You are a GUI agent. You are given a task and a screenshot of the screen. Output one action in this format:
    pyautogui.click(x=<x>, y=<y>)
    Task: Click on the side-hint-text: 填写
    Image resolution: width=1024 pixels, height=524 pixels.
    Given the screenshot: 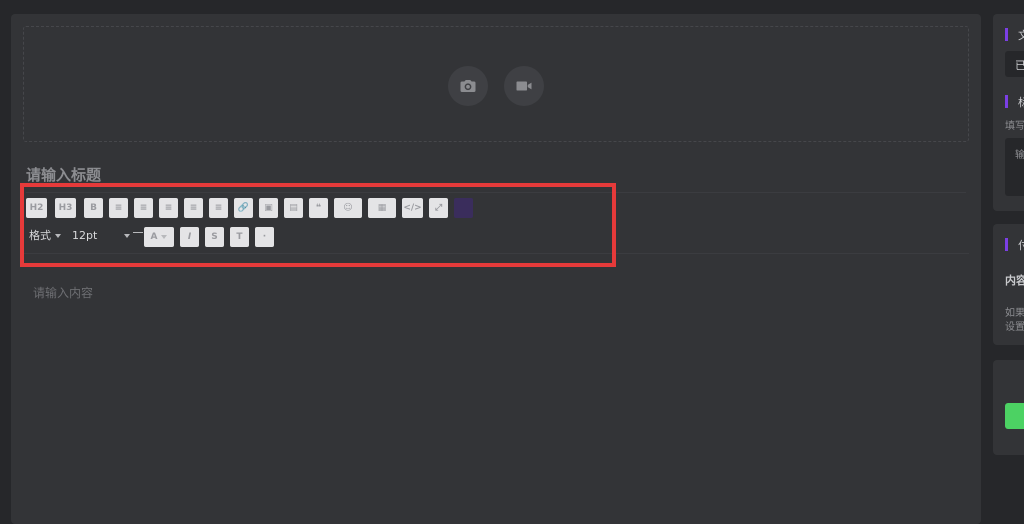 What is the action you would take?
    pyautogui.click(x=1014, y=126)
    